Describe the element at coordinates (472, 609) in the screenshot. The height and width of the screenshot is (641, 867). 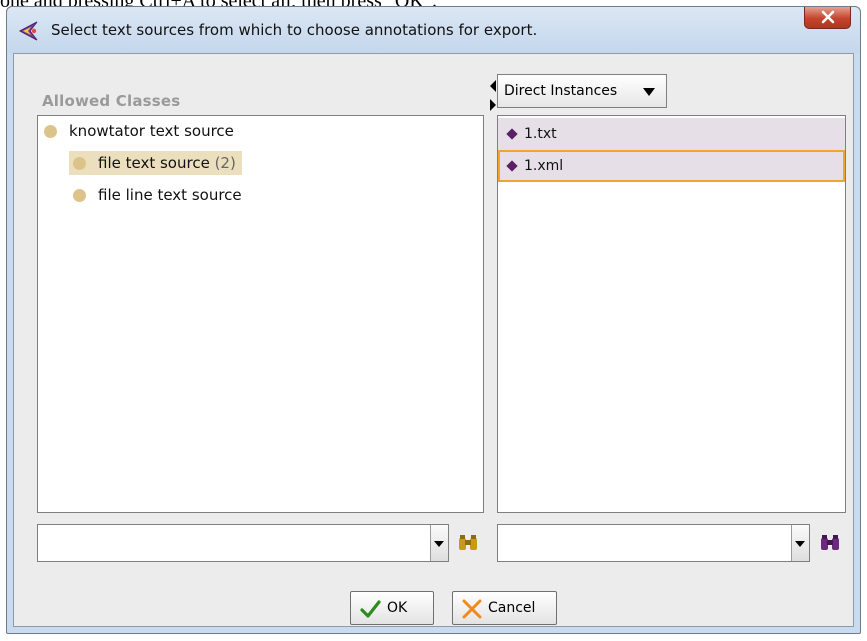
I see `cancel-x-icon` at that location.